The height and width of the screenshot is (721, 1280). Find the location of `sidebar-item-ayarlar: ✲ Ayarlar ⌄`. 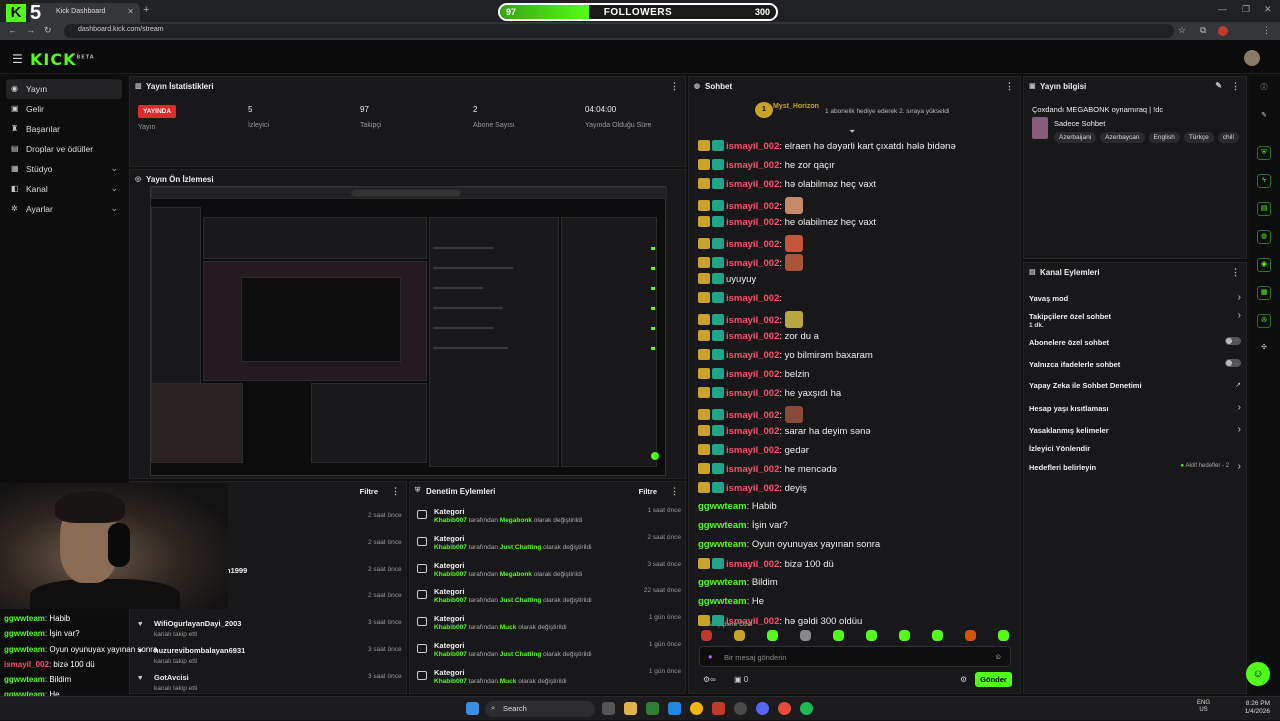

sidebar-item-ayarlar: ✲ Ayarlar ⌄ is located at coordinates (64, 209).